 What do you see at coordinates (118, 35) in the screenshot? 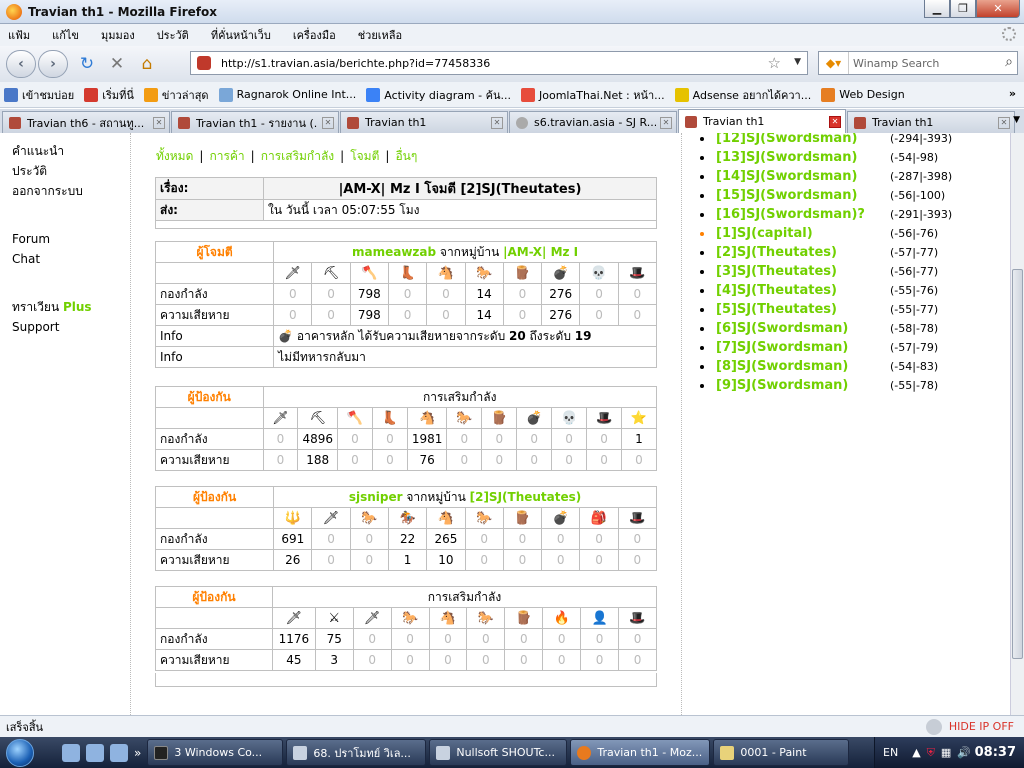
I see `menu-view: มุมมอง` at bounding box center [118, 35].